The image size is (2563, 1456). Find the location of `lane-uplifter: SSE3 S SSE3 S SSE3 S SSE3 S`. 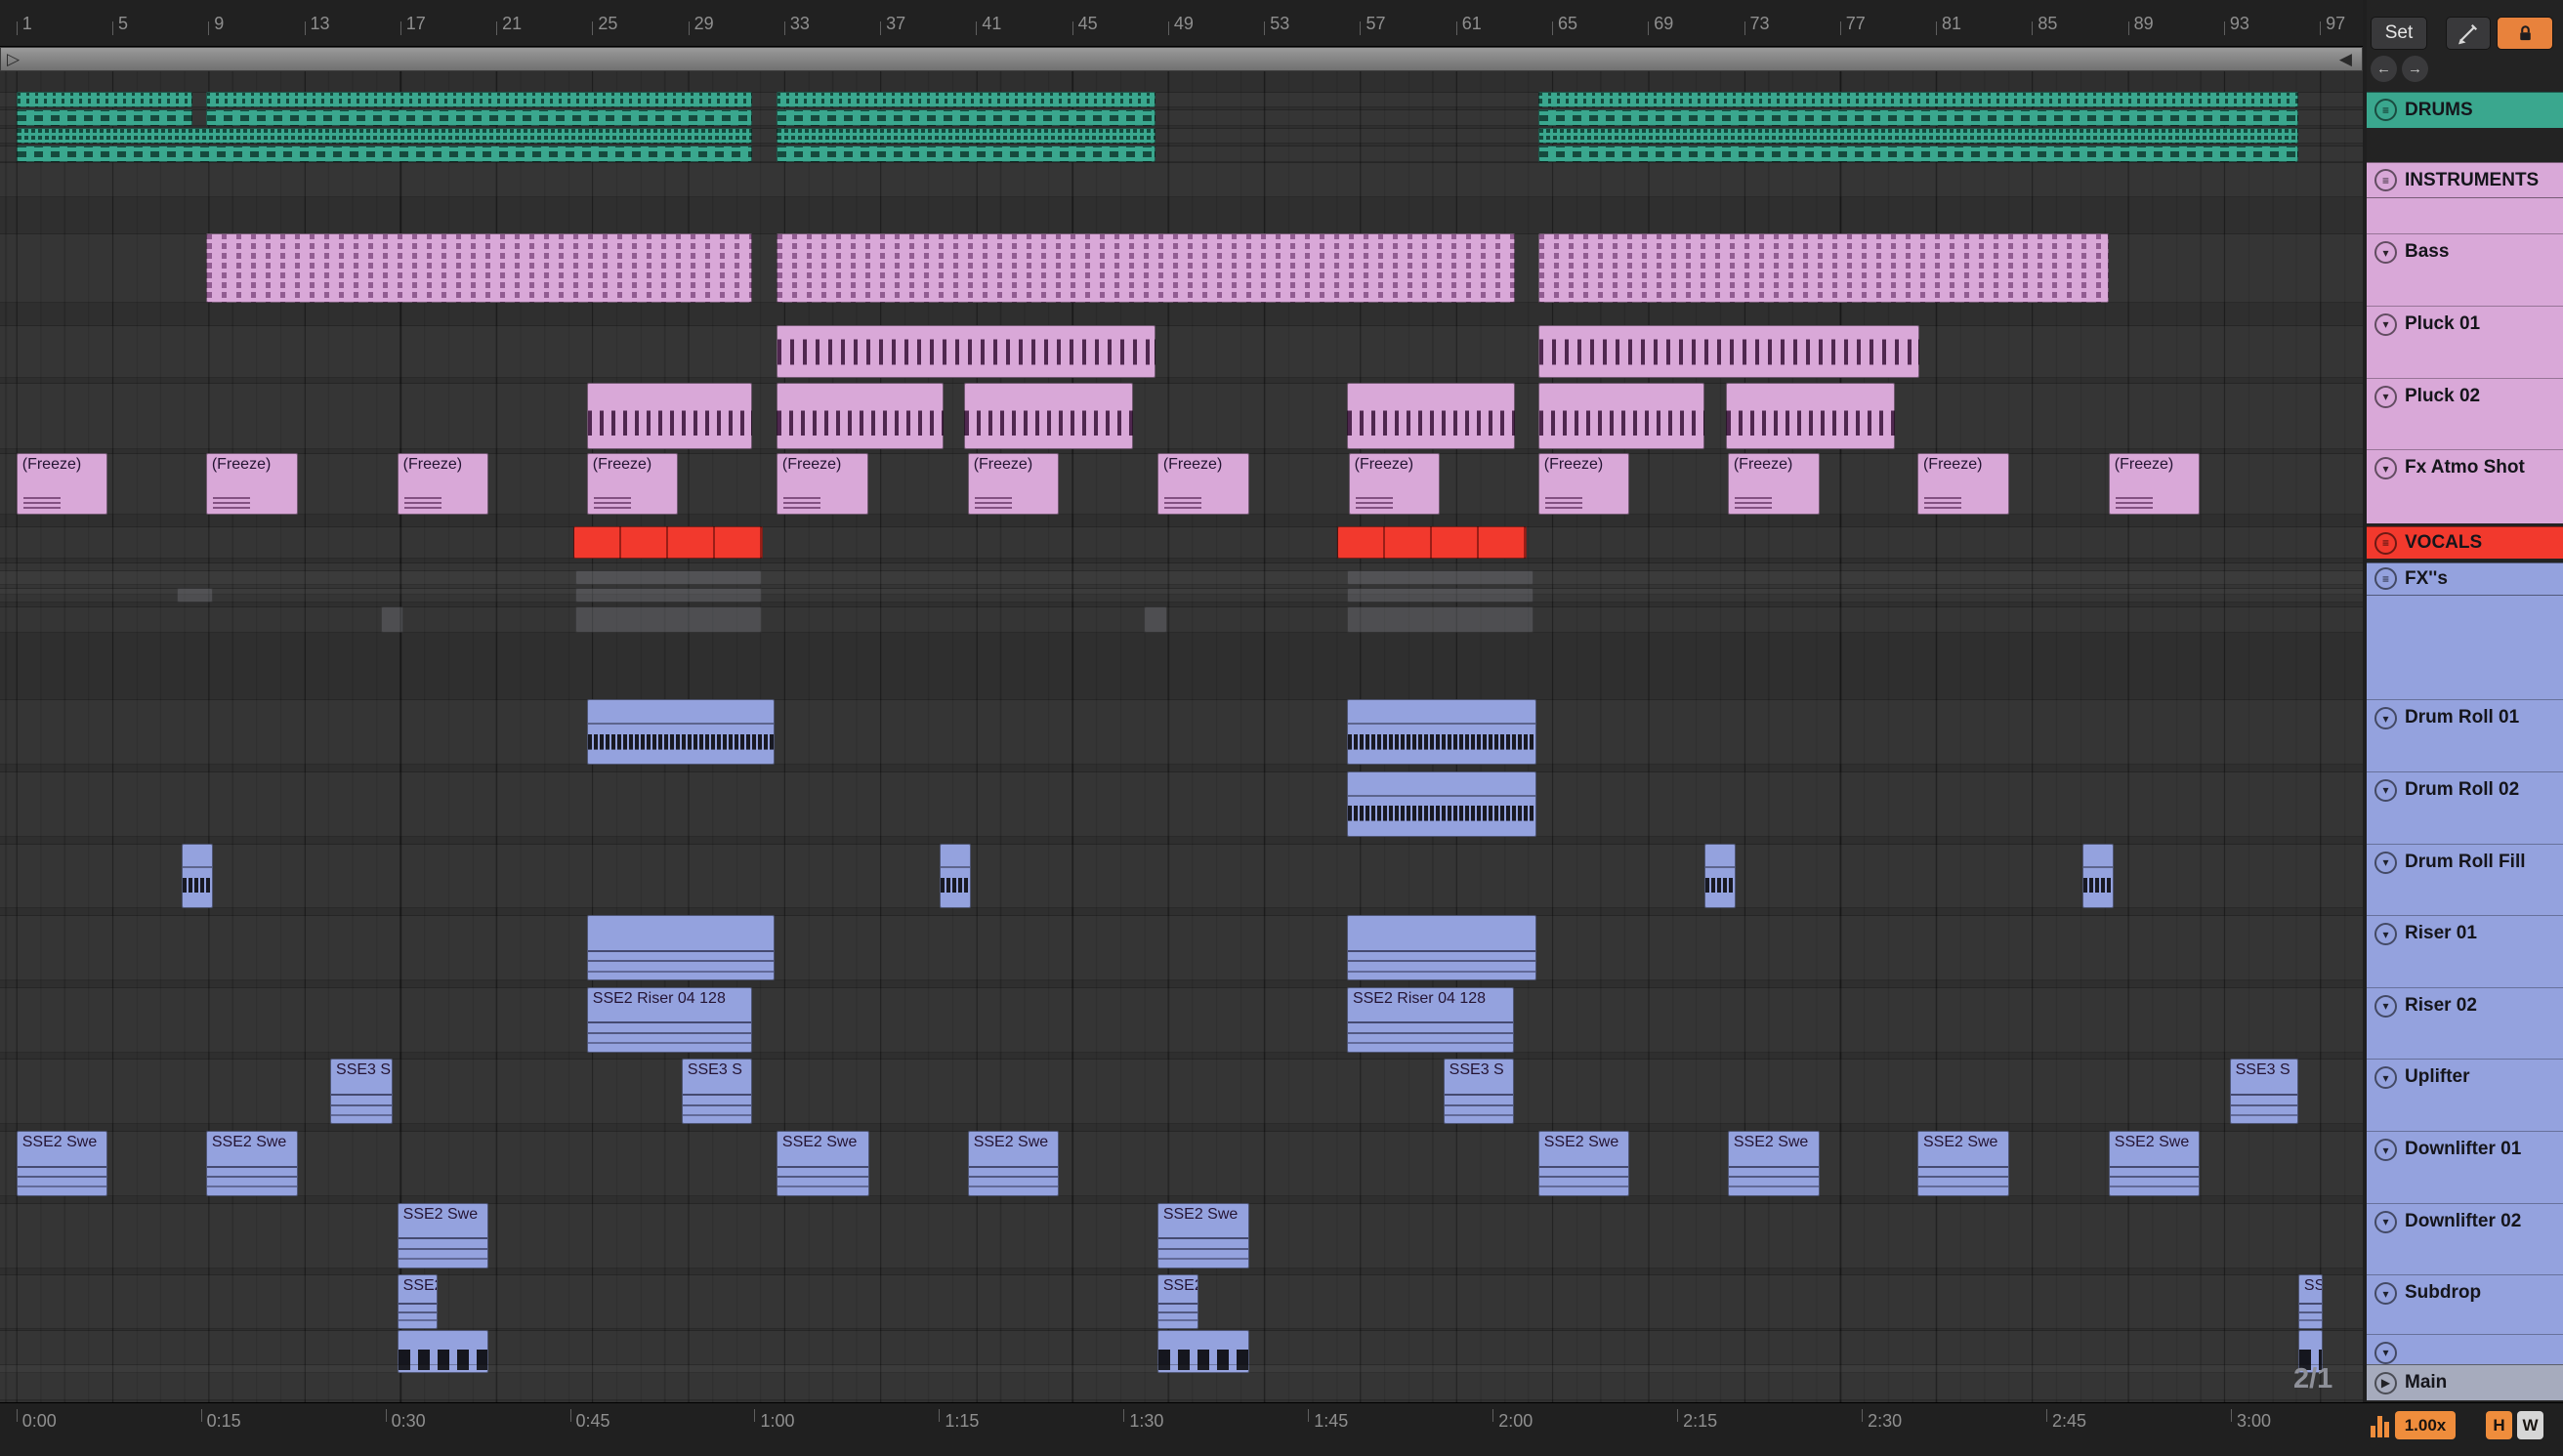

lane-uplifter: SSE3 S SSE3 S SSE3 S SSE3 S is located at coordinates (1181, 1092).